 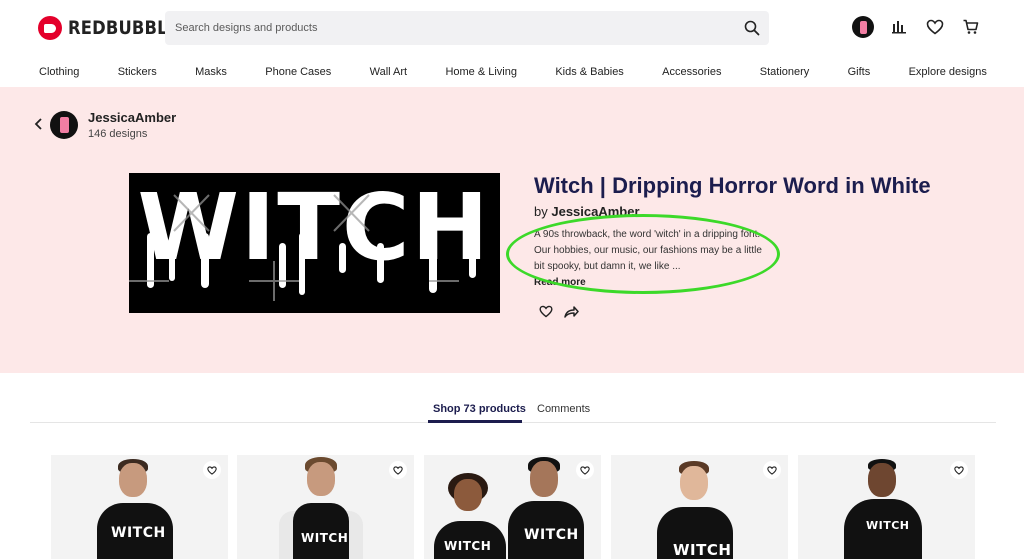 What do you see at coordinates (899, 27) in the screenshot?
I see `dashboard-icon` at bounding box center [899, 27].